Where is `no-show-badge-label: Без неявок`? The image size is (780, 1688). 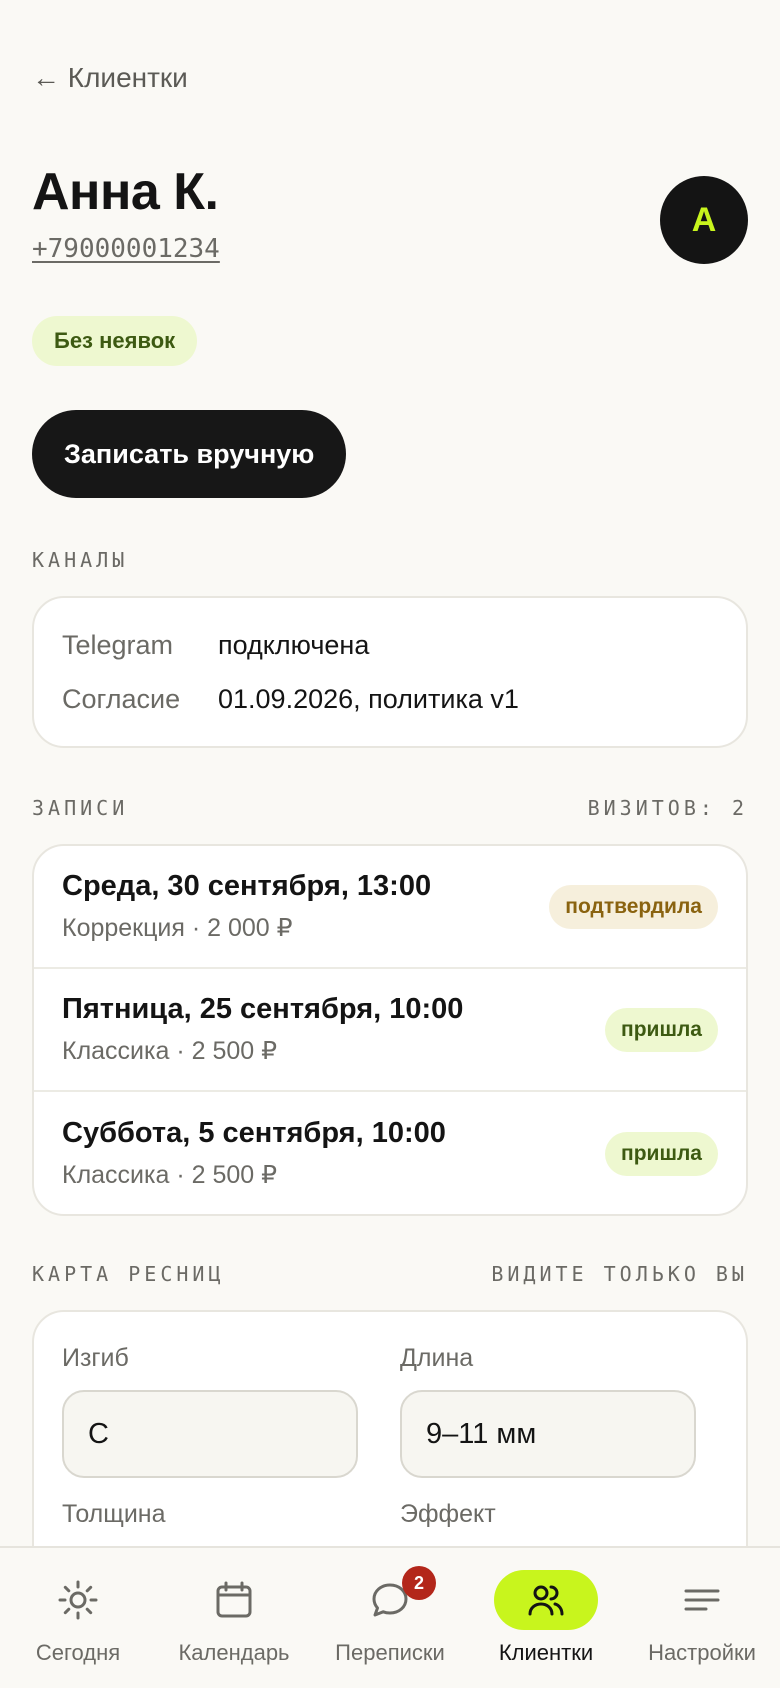 no-show-badge-label: Без неявок is located at coordinates (115, 340).